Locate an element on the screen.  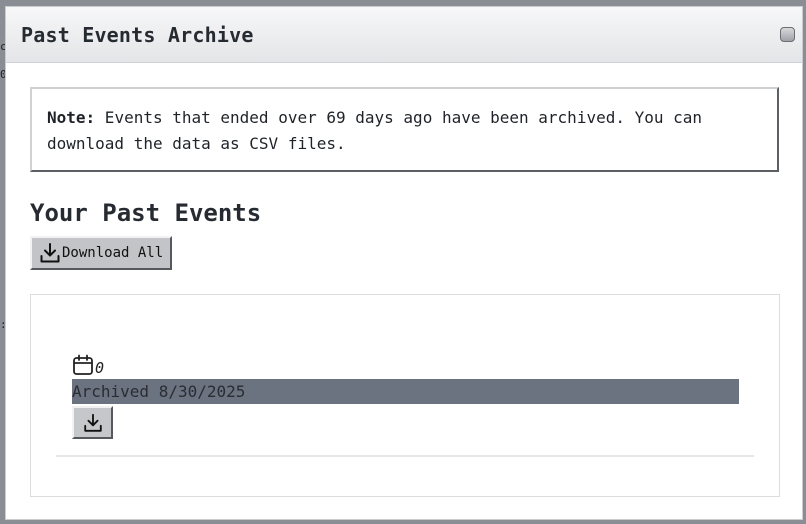
event-download-button is located at coordinates (92, 422).